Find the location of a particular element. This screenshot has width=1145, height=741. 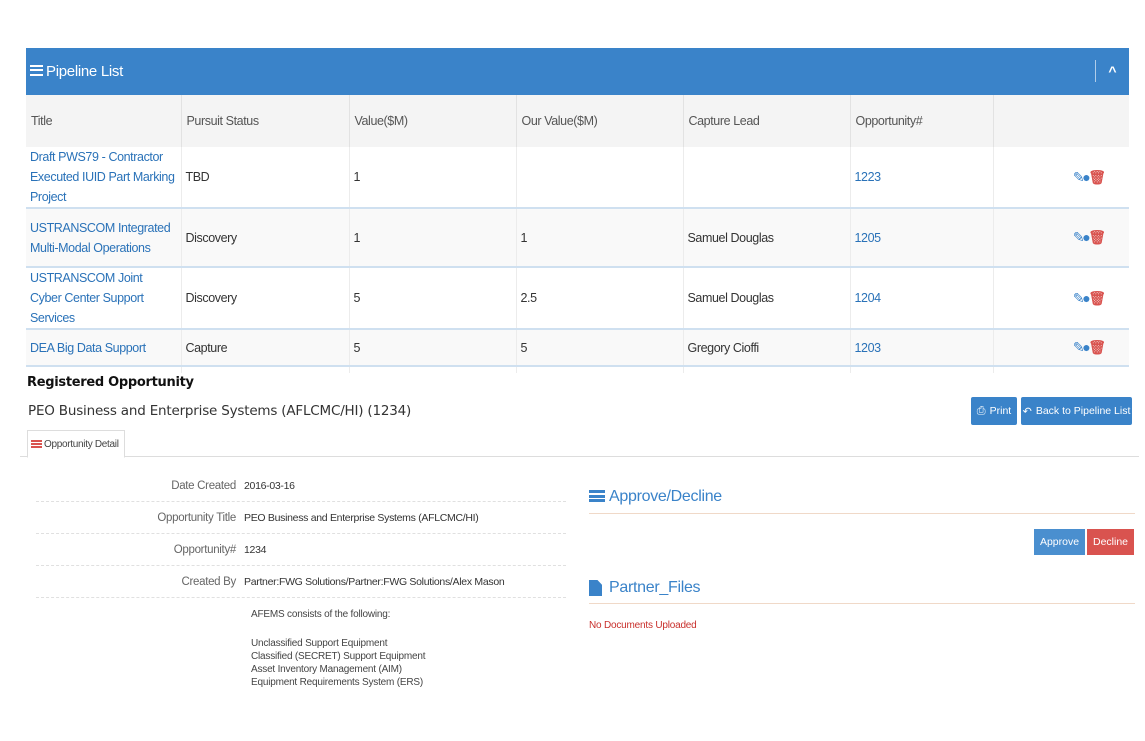

approve-section-title: Approve/Decline is located at coordinates (655, 497).